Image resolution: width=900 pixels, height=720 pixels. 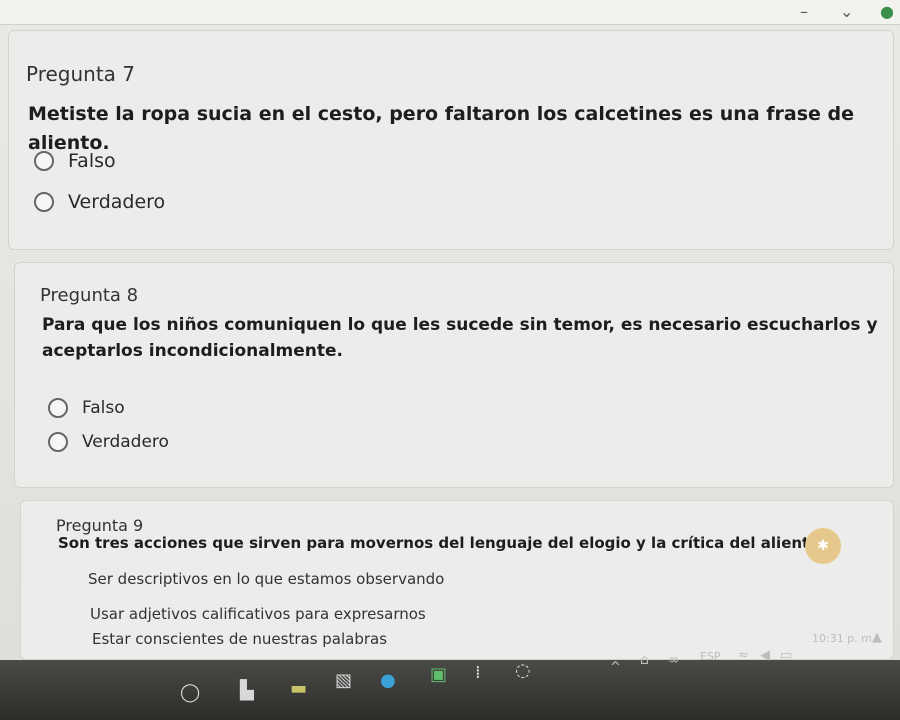 I want to click on option-verdadero-7: Verdadero, so click(x=99, y=202).